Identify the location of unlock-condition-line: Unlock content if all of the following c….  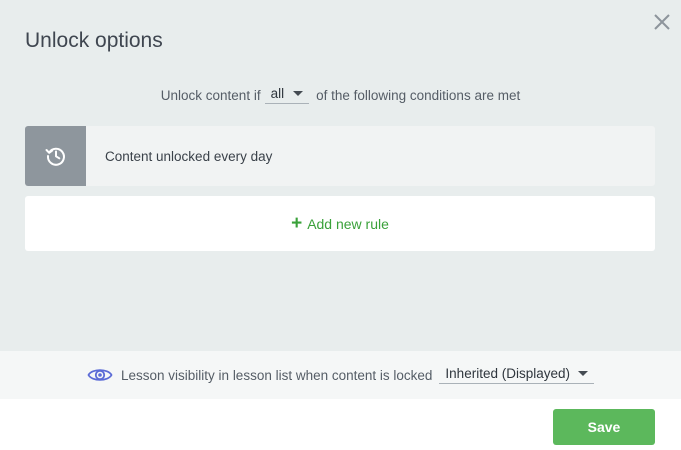
(340, 95).